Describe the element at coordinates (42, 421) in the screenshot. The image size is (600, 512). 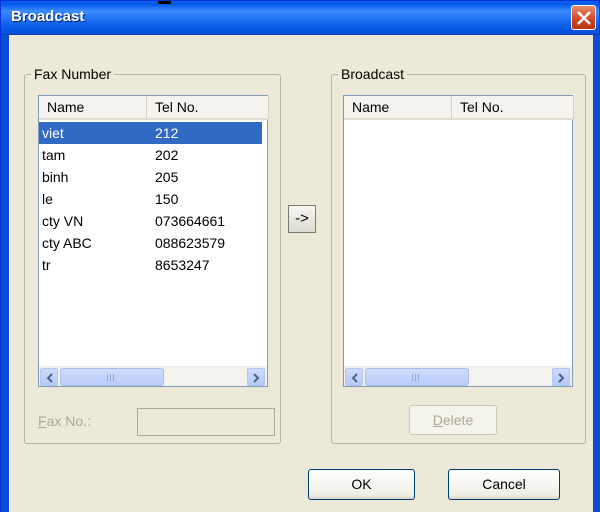
I see `fax-no-label-mnemonic: F` at that location.